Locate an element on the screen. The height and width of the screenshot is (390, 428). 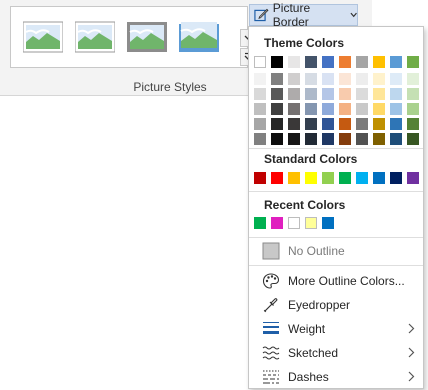
no-outline-item: No Outline is located at coordinates (336, 251).